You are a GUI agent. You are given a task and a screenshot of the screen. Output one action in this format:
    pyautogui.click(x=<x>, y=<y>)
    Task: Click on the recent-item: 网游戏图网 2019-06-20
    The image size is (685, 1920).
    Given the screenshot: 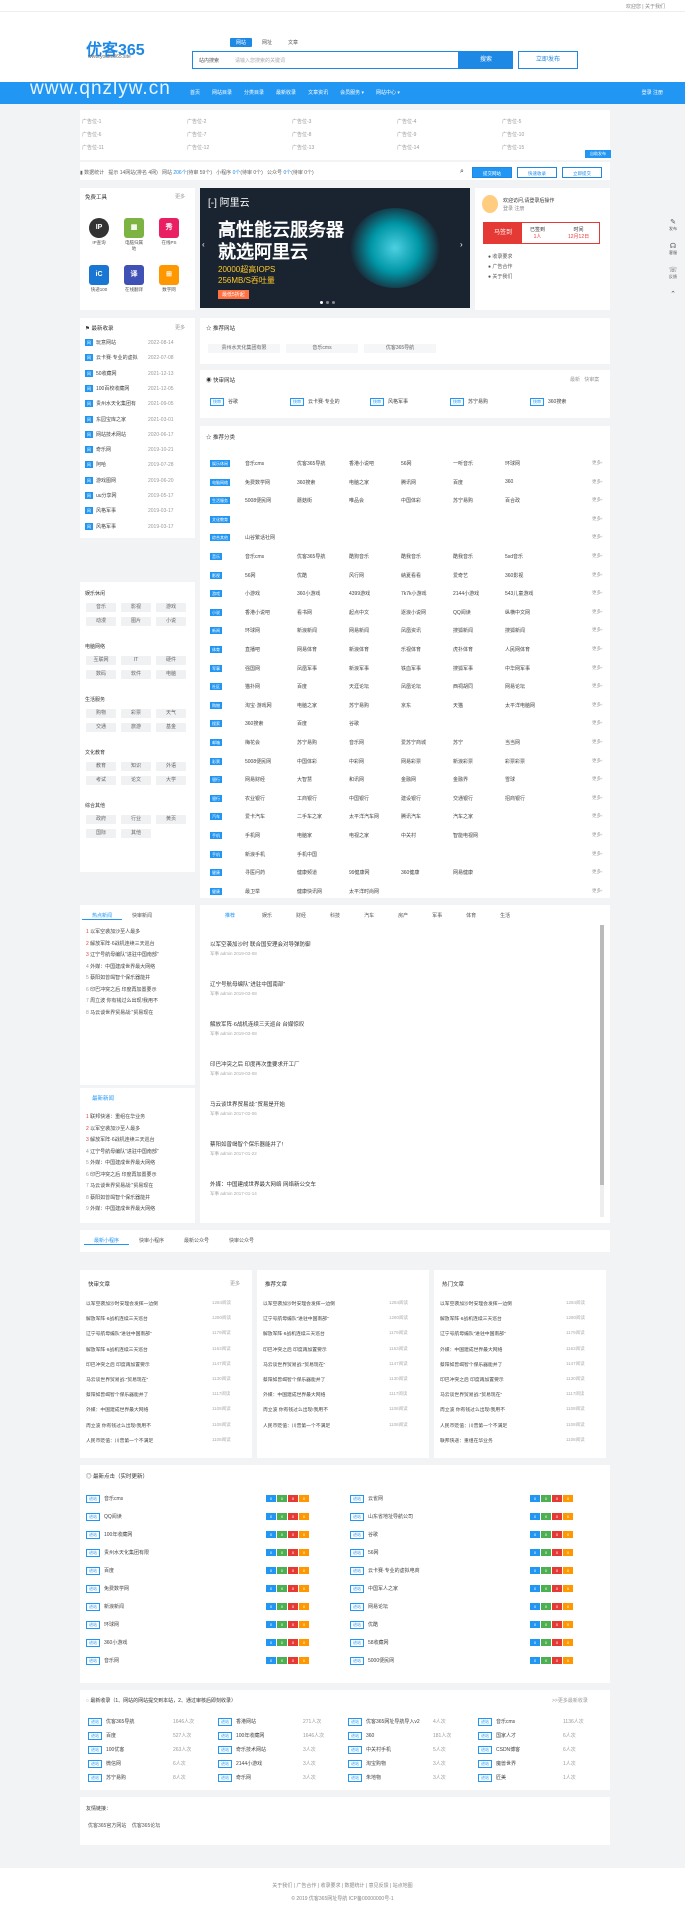 What is the action you would take?
    pyautogui.click(x=139, y=480)
    